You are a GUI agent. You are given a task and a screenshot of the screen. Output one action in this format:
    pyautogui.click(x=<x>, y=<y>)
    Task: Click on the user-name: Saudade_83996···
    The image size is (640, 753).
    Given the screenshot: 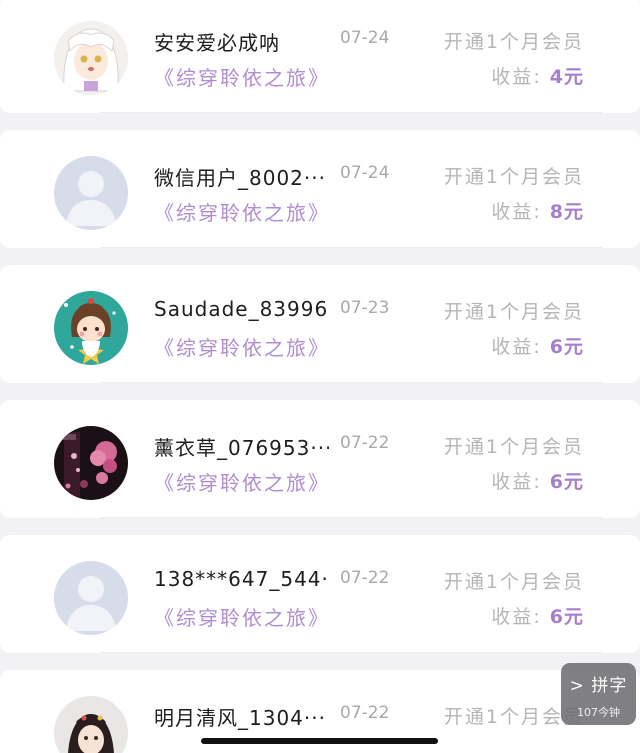 What is the action you would take?
    pyautogui.click(x=241, y=309)
    